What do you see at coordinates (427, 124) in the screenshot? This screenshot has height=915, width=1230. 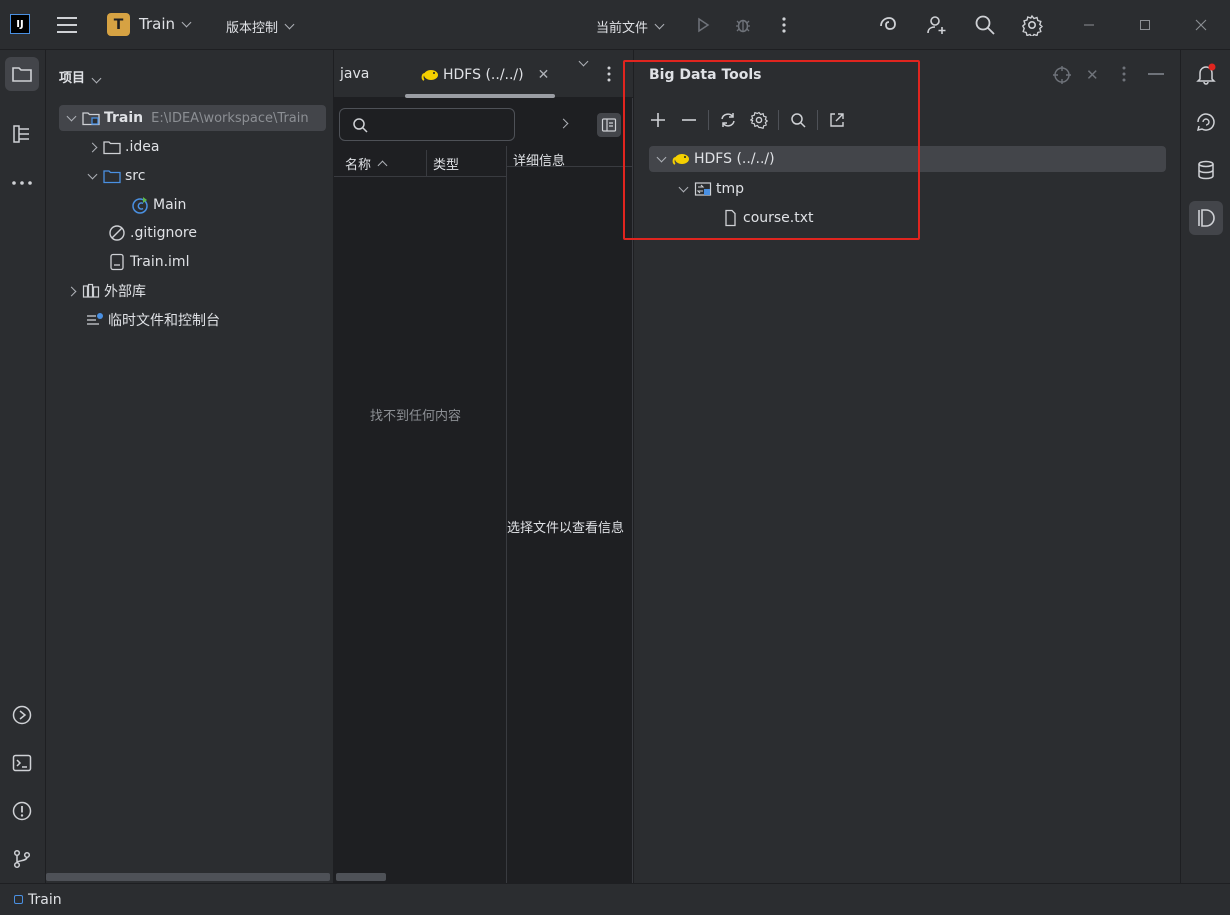 I see `file-search-input` at bounding box center [427, 124].